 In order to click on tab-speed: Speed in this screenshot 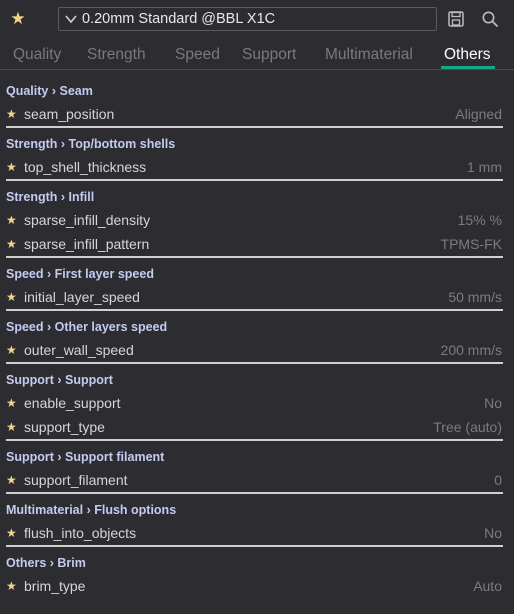, I will do `click(197, 55)`.